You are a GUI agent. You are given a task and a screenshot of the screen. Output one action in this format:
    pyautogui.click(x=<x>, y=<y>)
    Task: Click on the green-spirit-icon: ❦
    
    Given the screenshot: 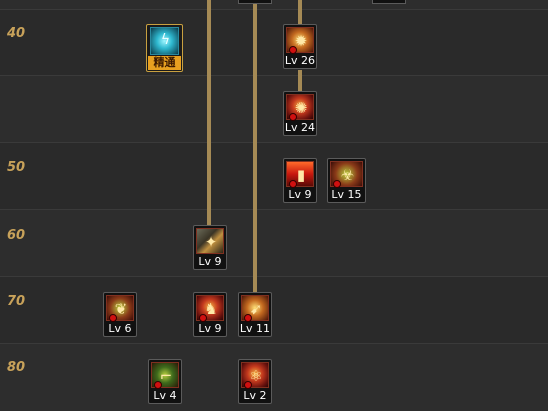 What is the action you would take?
    pyautogui.click(x=120, y=308)
    